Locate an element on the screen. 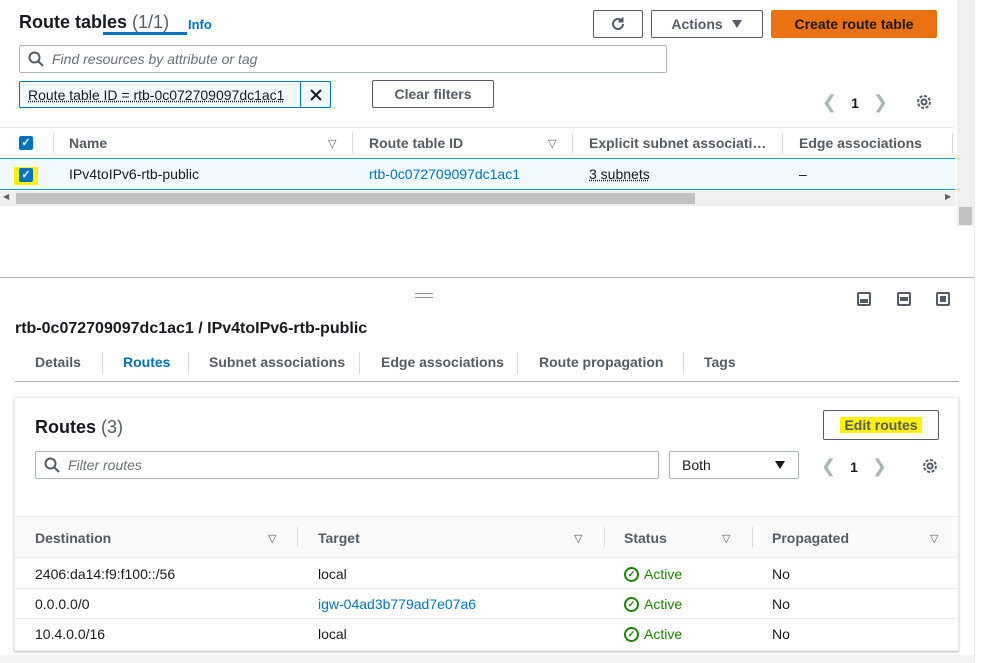 Image resolution: width=981 pixels, height=663 pixels. vertical-scrollbar is located at coordinates (965, 113).